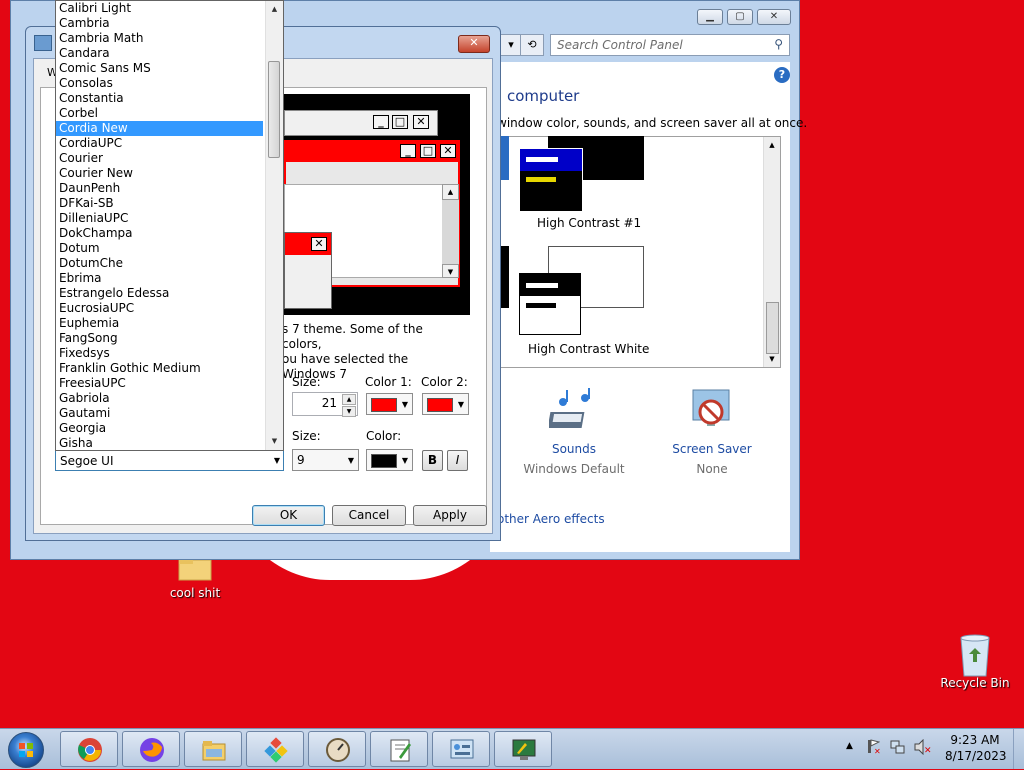 Image resolution: width=1024 pixels, height=770 pixels. I want to click on font-list-item: EucrosiaUPC, so click(159, 308).